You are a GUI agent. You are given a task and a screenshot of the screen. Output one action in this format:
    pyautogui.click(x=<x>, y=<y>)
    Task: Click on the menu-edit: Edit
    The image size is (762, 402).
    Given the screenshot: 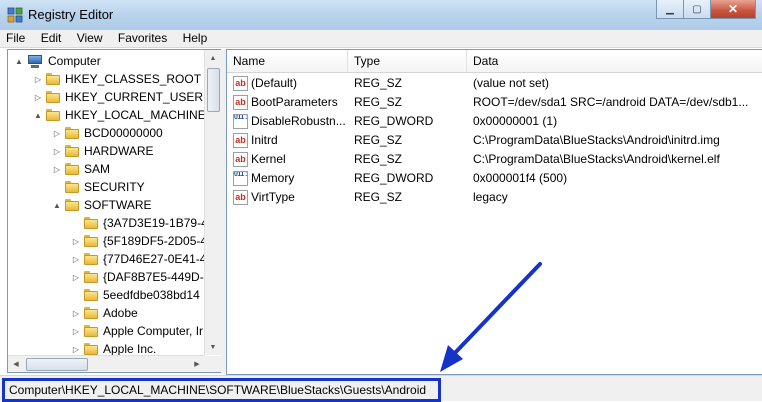 What is the action you would take?
    pyautogui.click(x=51, y=38)
    